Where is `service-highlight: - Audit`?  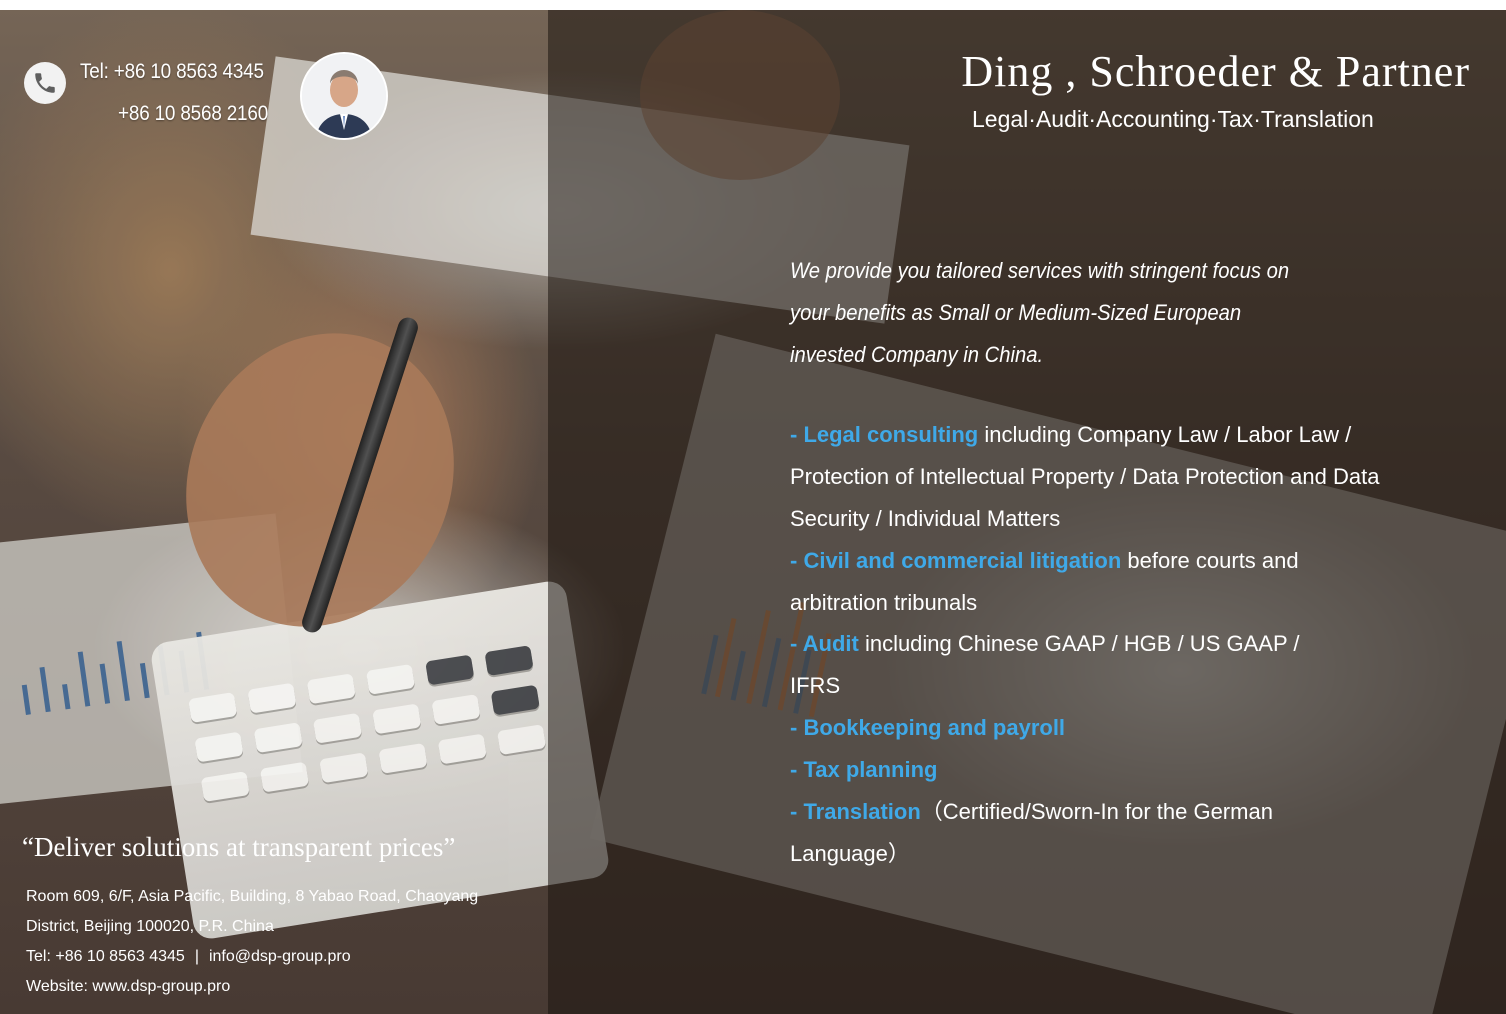 service-highlight: - Audit is located at coordinates (824, 643).